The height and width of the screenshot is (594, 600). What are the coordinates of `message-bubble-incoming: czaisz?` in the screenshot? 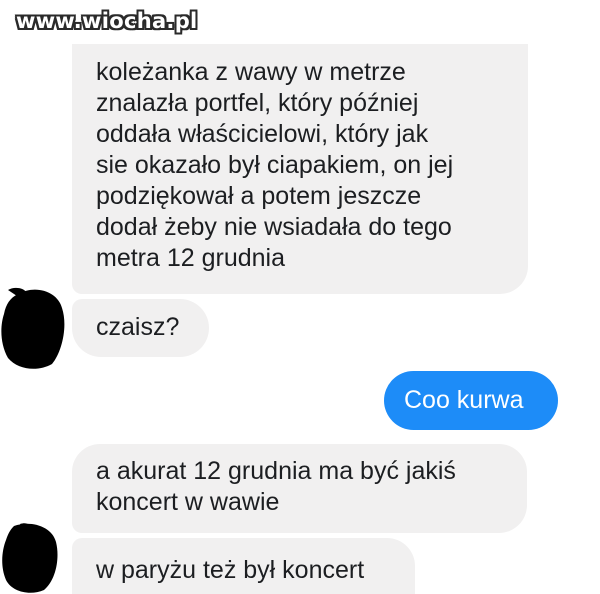 It's located at (140, 328).